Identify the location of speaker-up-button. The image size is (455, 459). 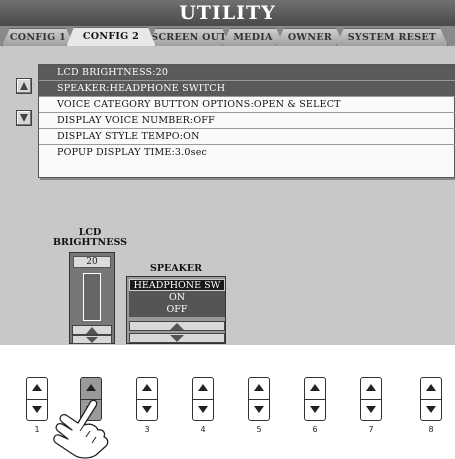
(177, 326).